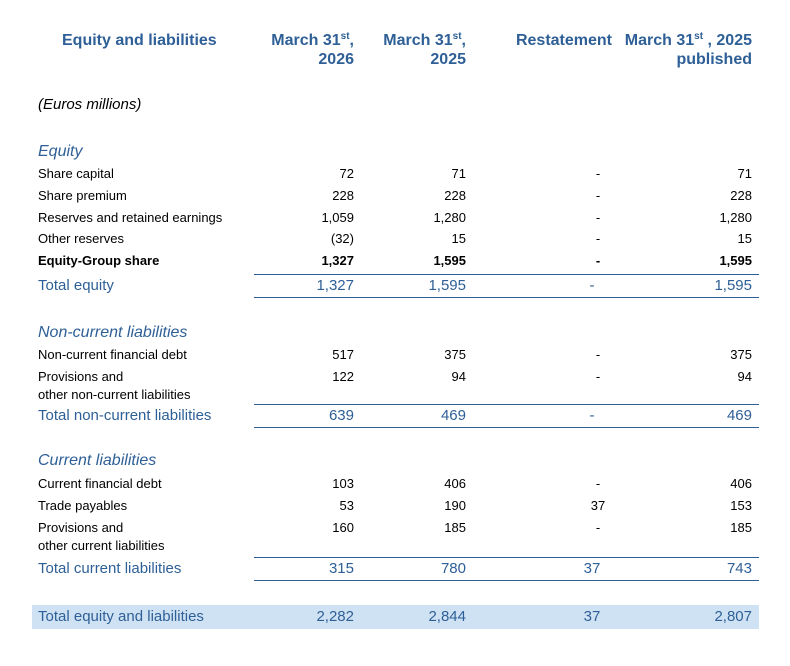  I want to click on header-label: Equity and liabilities, so click(139, 40).